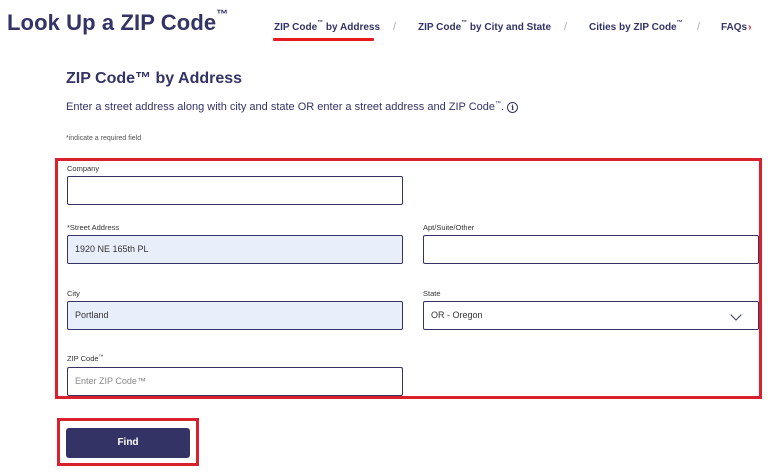 This screenshot has width=768, height=476. Describe the element at coordinates (235, 381) in the screenshot. I see `zip-code-input: Enter ZIP Code™` at that location.